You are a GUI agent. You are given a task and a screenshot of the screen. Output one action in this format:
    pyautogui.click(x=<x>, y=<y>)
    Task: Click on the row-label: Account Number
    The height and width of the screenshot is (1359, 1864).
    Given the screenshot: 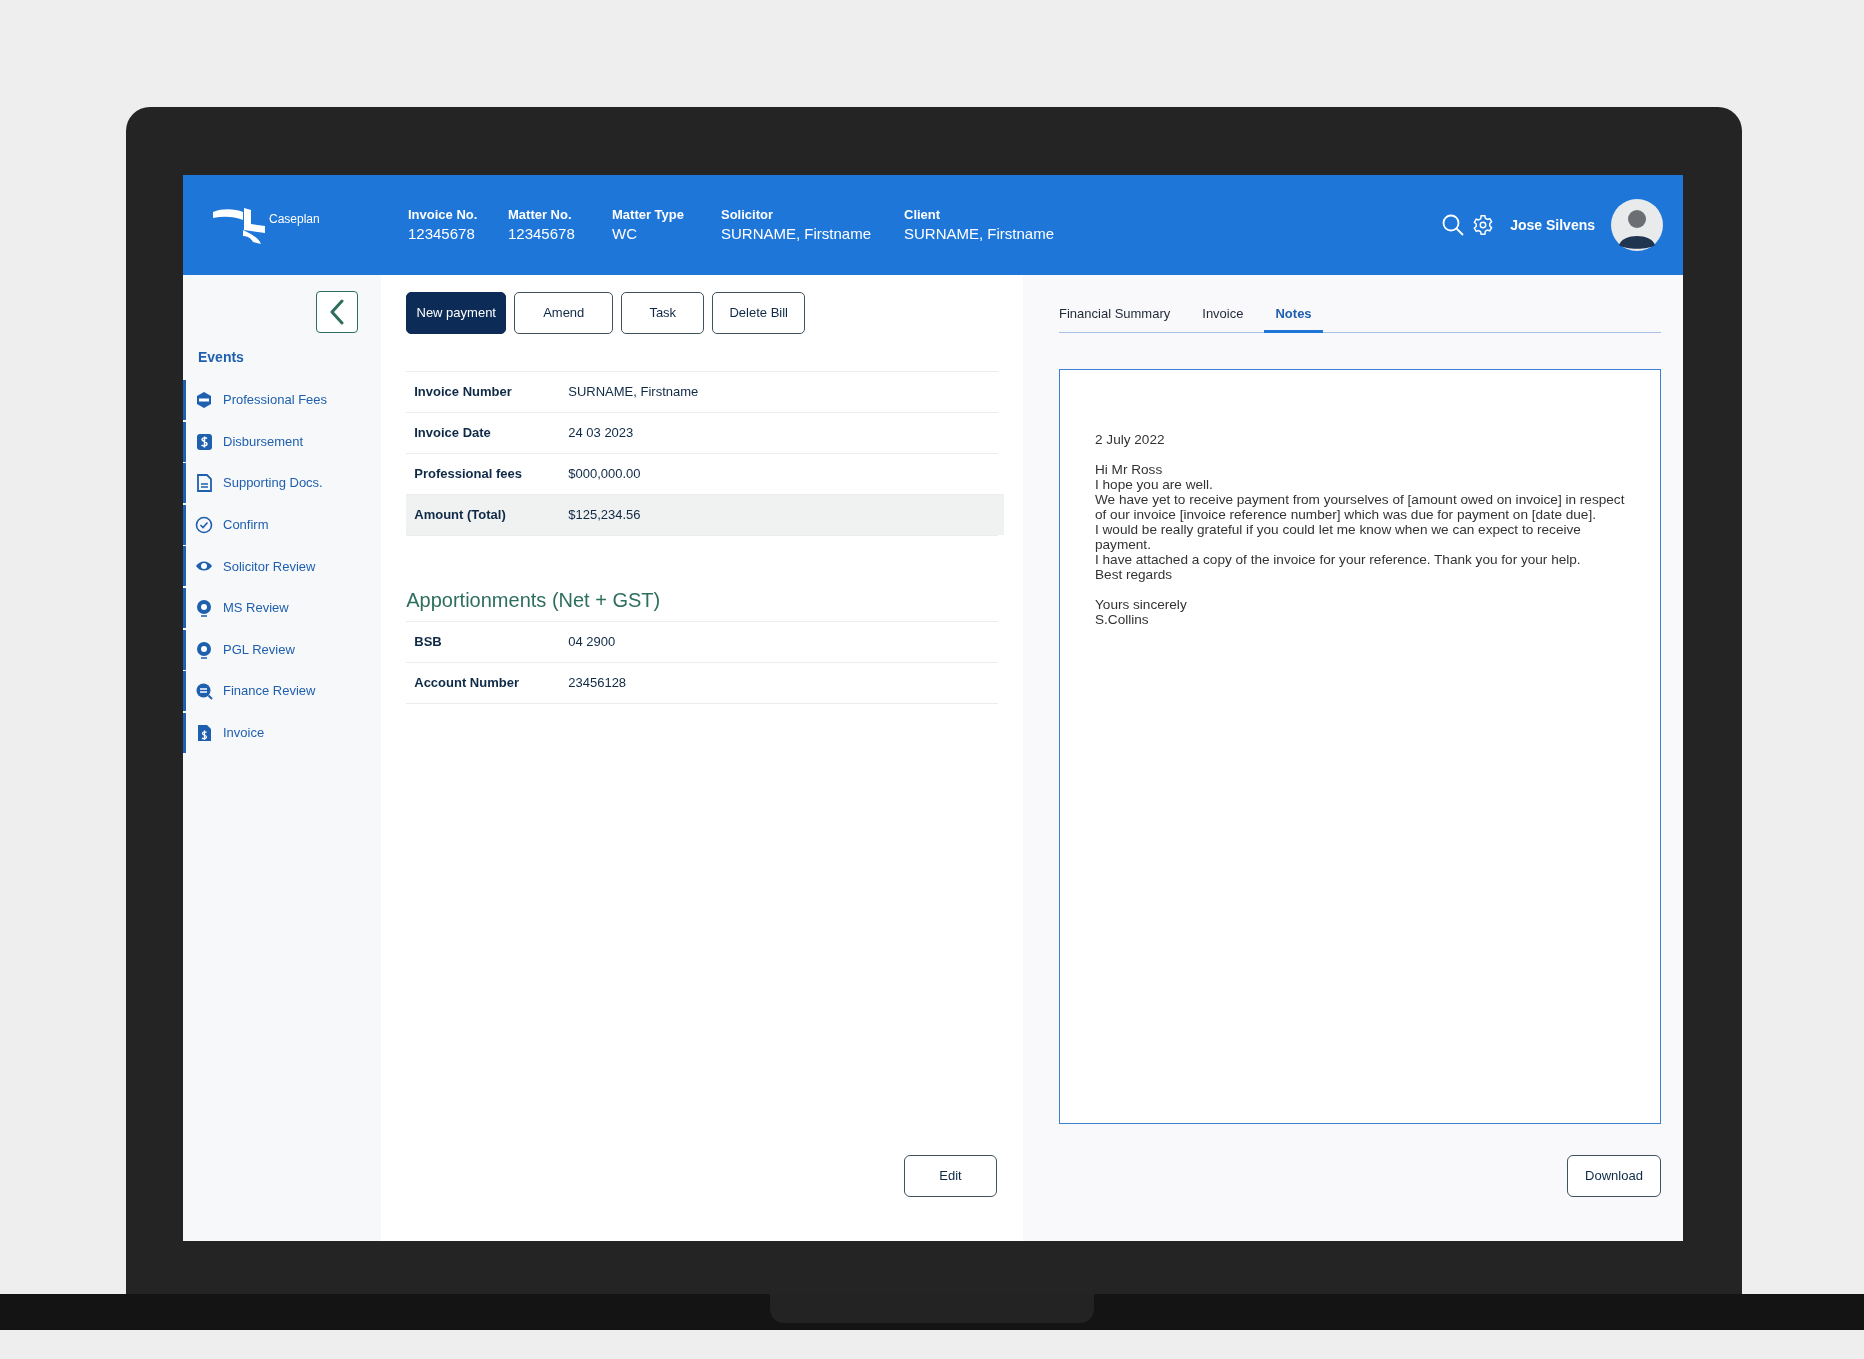 What is the action you would take?
    pyautogui.click(x=467, y=683)
    